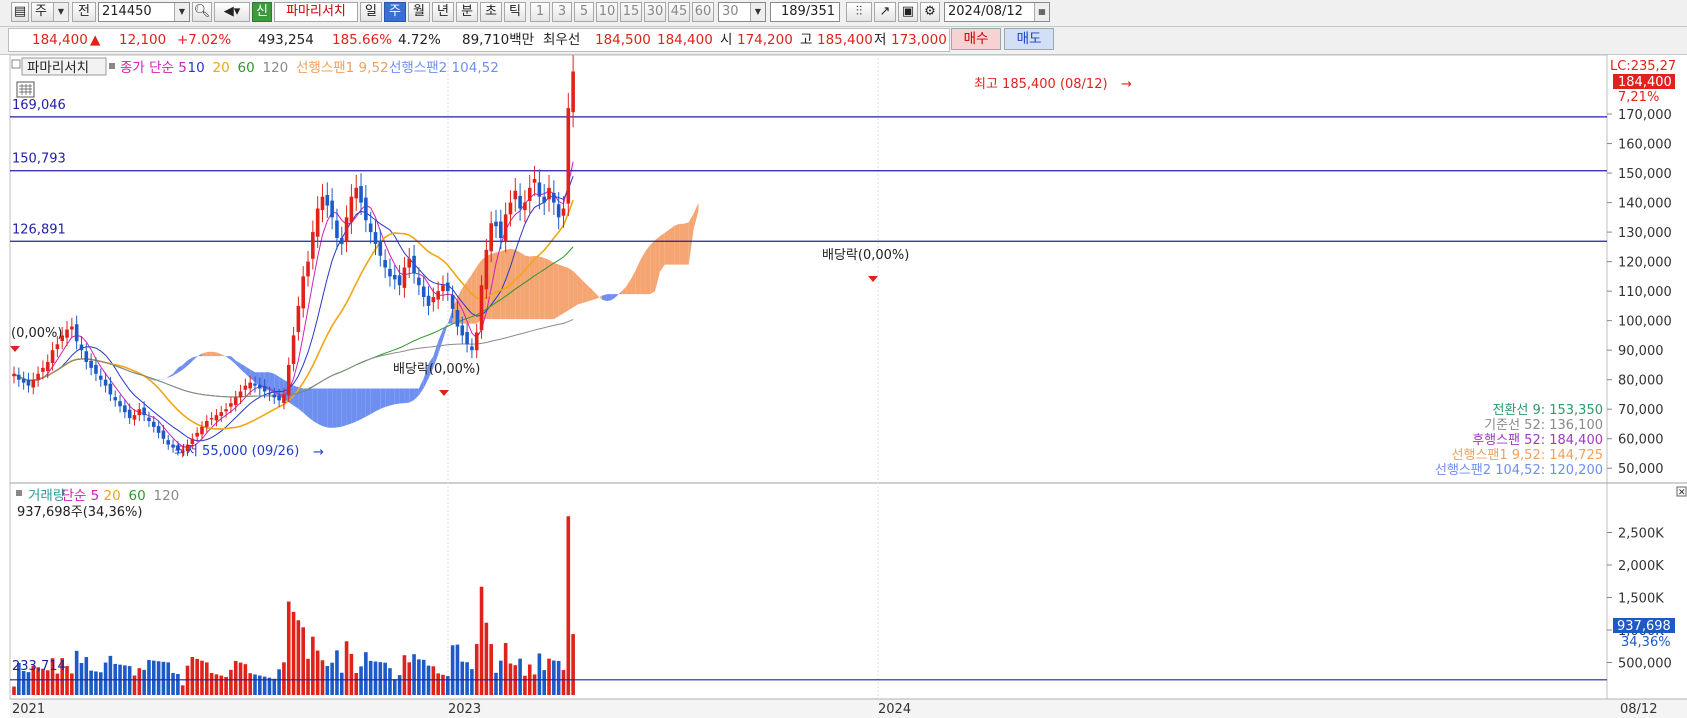  What do you see at coordinates (1641, 351) in the screenshot?
I see `y-tick-label: 90,000` at bounding box center [1641, 351].